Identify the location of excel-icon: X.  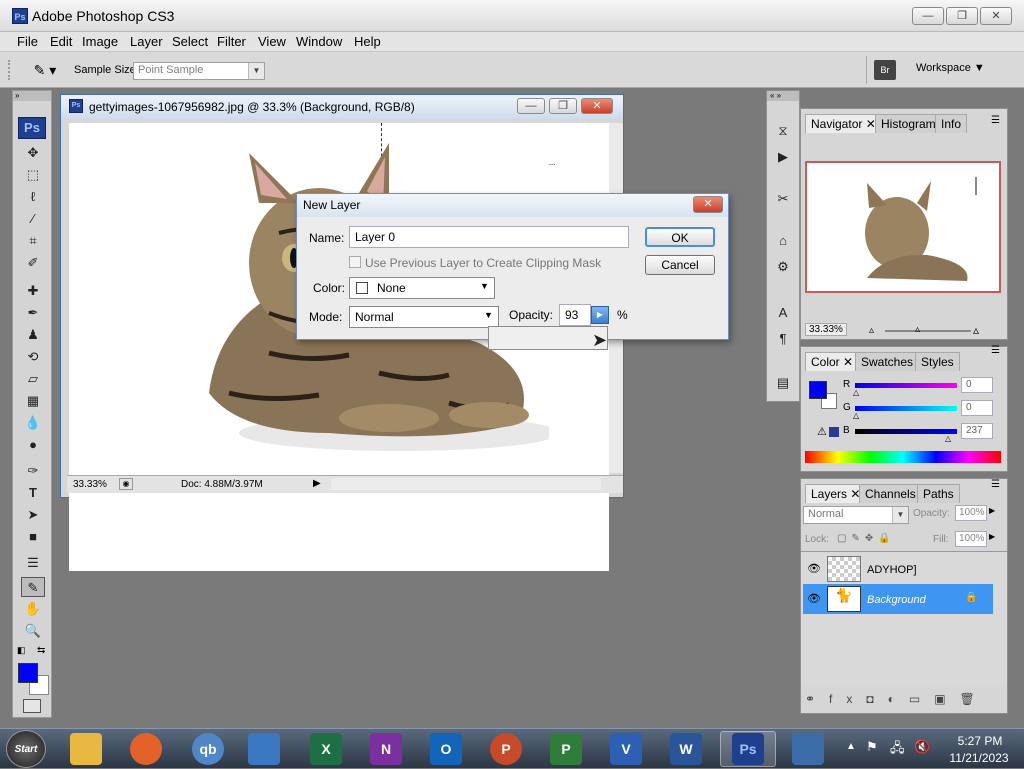
(326, 749).